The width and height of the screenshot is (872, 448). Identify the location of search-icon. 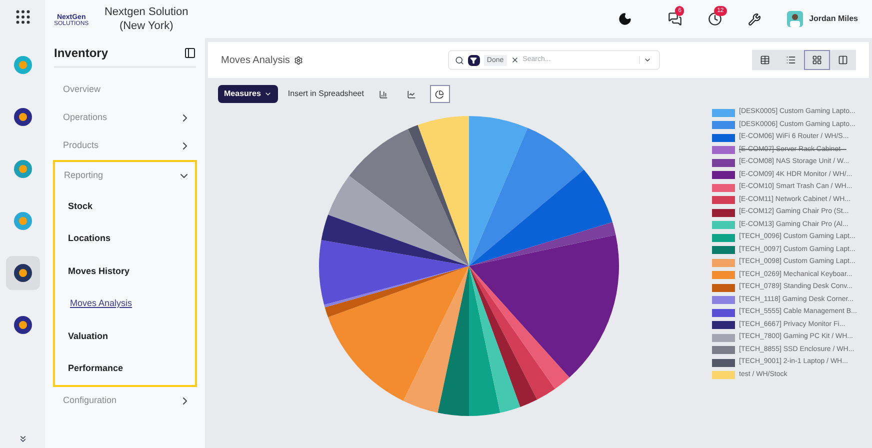
(459, 60).